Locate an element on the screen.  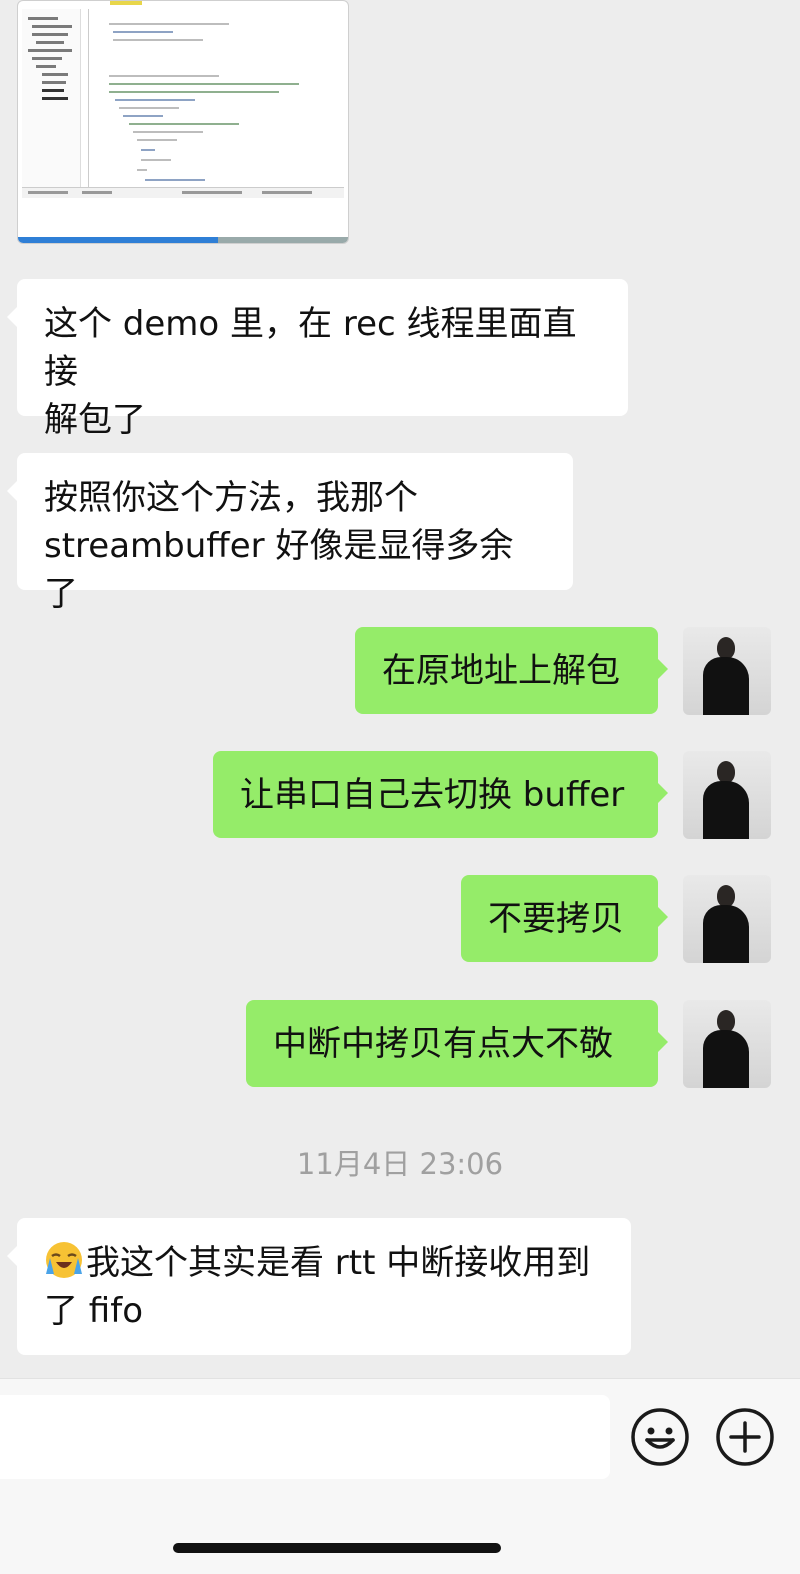
home-indicator is located at coordinates (337, 1548).